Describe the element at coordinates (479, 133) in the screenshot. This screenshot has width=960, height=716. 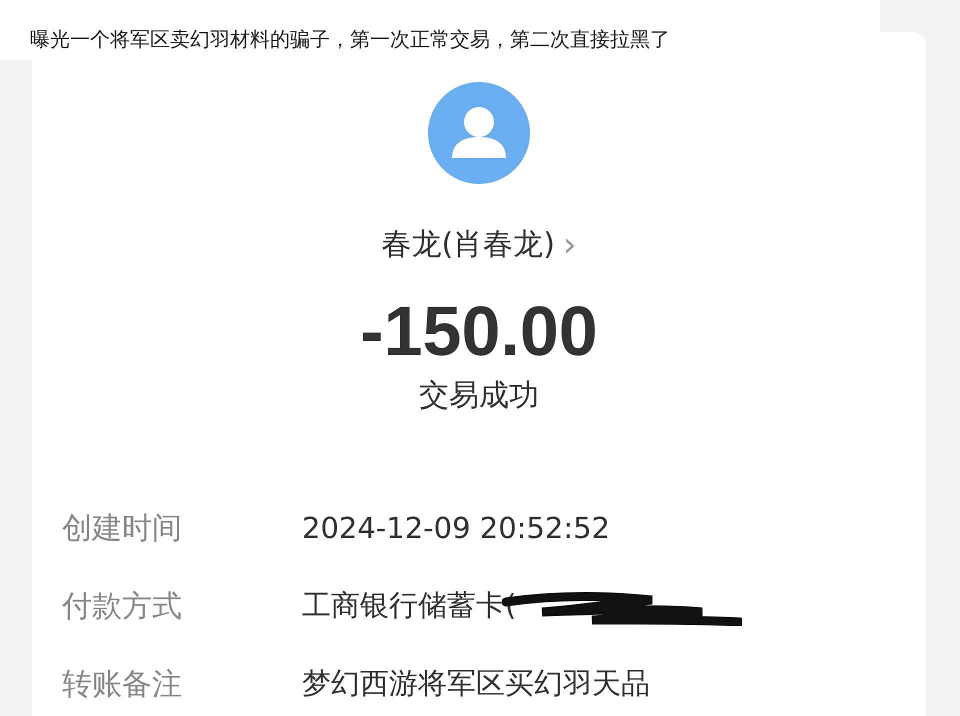
I see `avatar-icon` at that location.